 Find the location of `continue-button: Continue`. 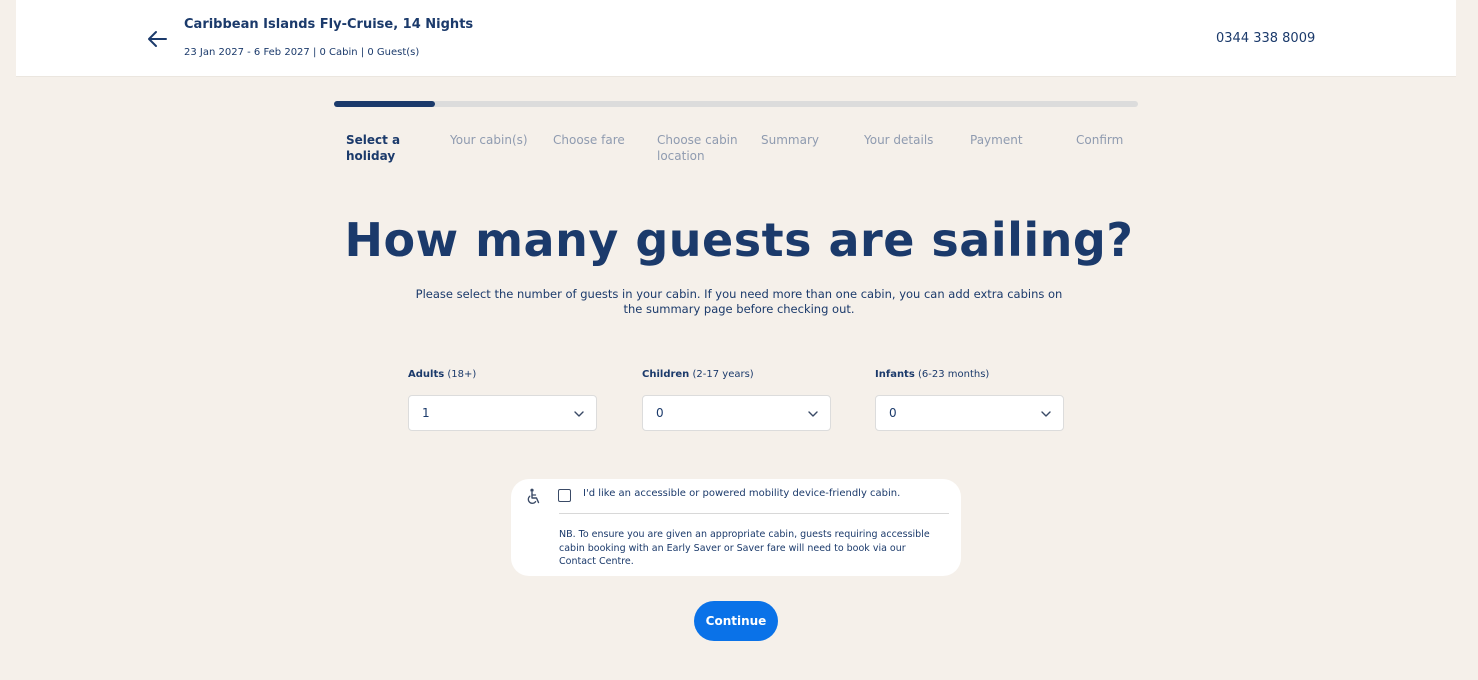

continue-button: Continue is located at coordinates (736, 621).